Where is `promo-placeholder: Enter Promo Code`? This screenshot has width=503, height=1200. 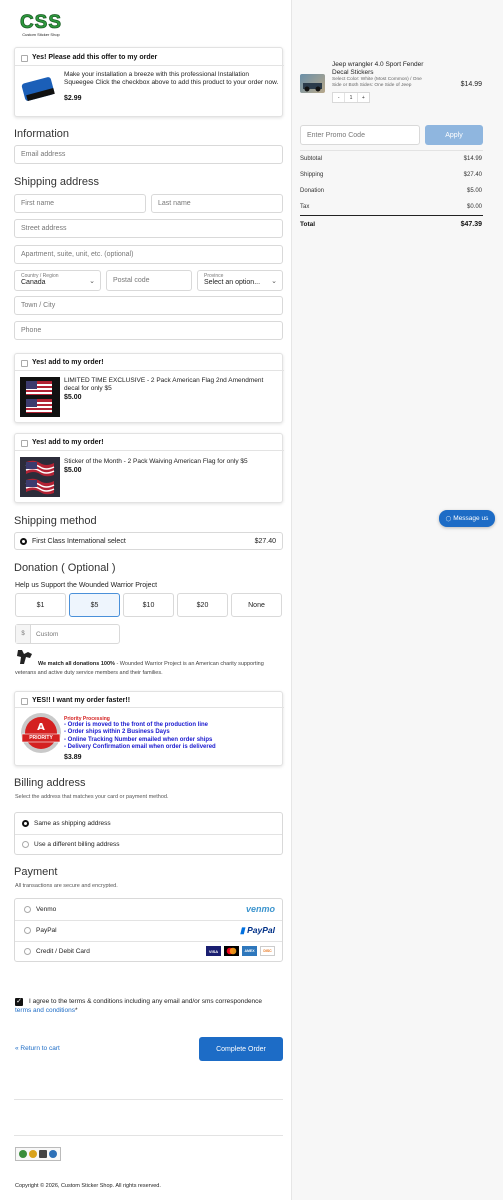 promo-placeholder: Enter Promo Code is located at coordinates (336, 135).